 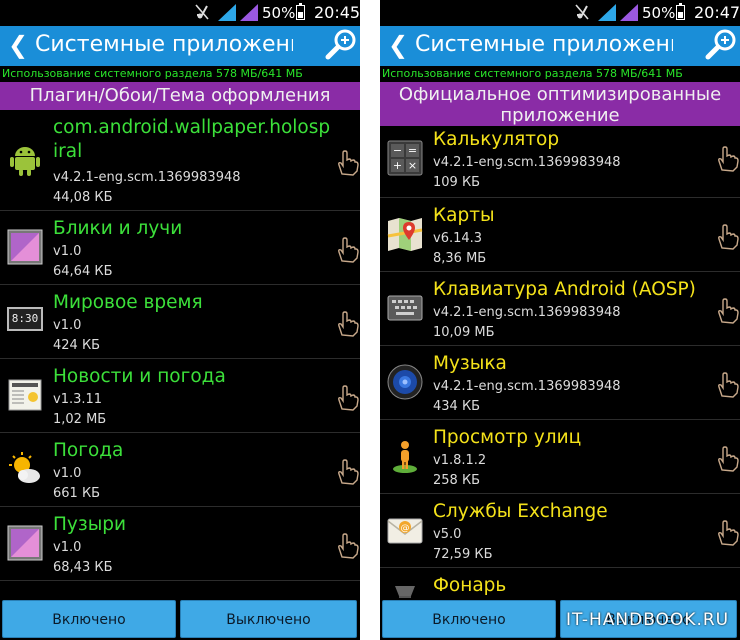 What do you see at coordinates (507, 437) in the screenshot?
I see `app-name: Просмотр улиц` at bounding box center [507, 437].